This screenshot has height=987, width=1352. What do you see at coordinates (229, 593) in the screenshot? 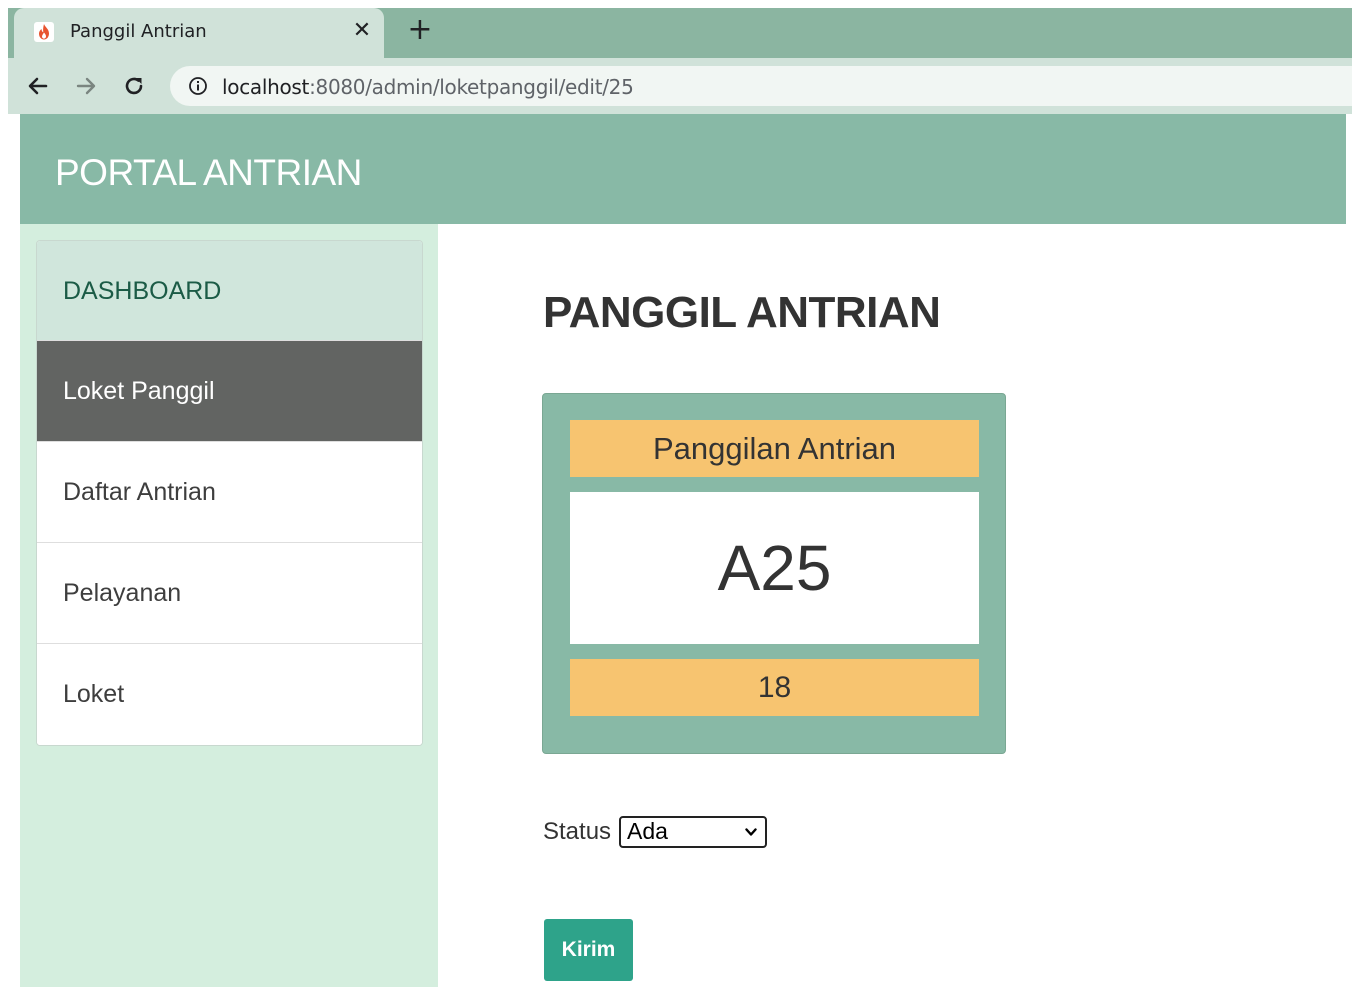
I see `sidebar-item-pelayanan: Pelayanan` at bounding box center [229, 593].